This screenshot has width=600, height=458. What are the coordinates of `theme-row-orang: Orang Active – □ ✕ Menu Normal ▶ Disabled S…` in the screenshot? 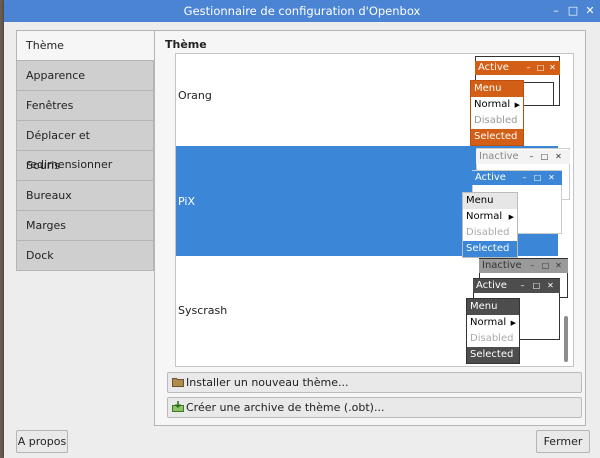 It's located at (368, 100).